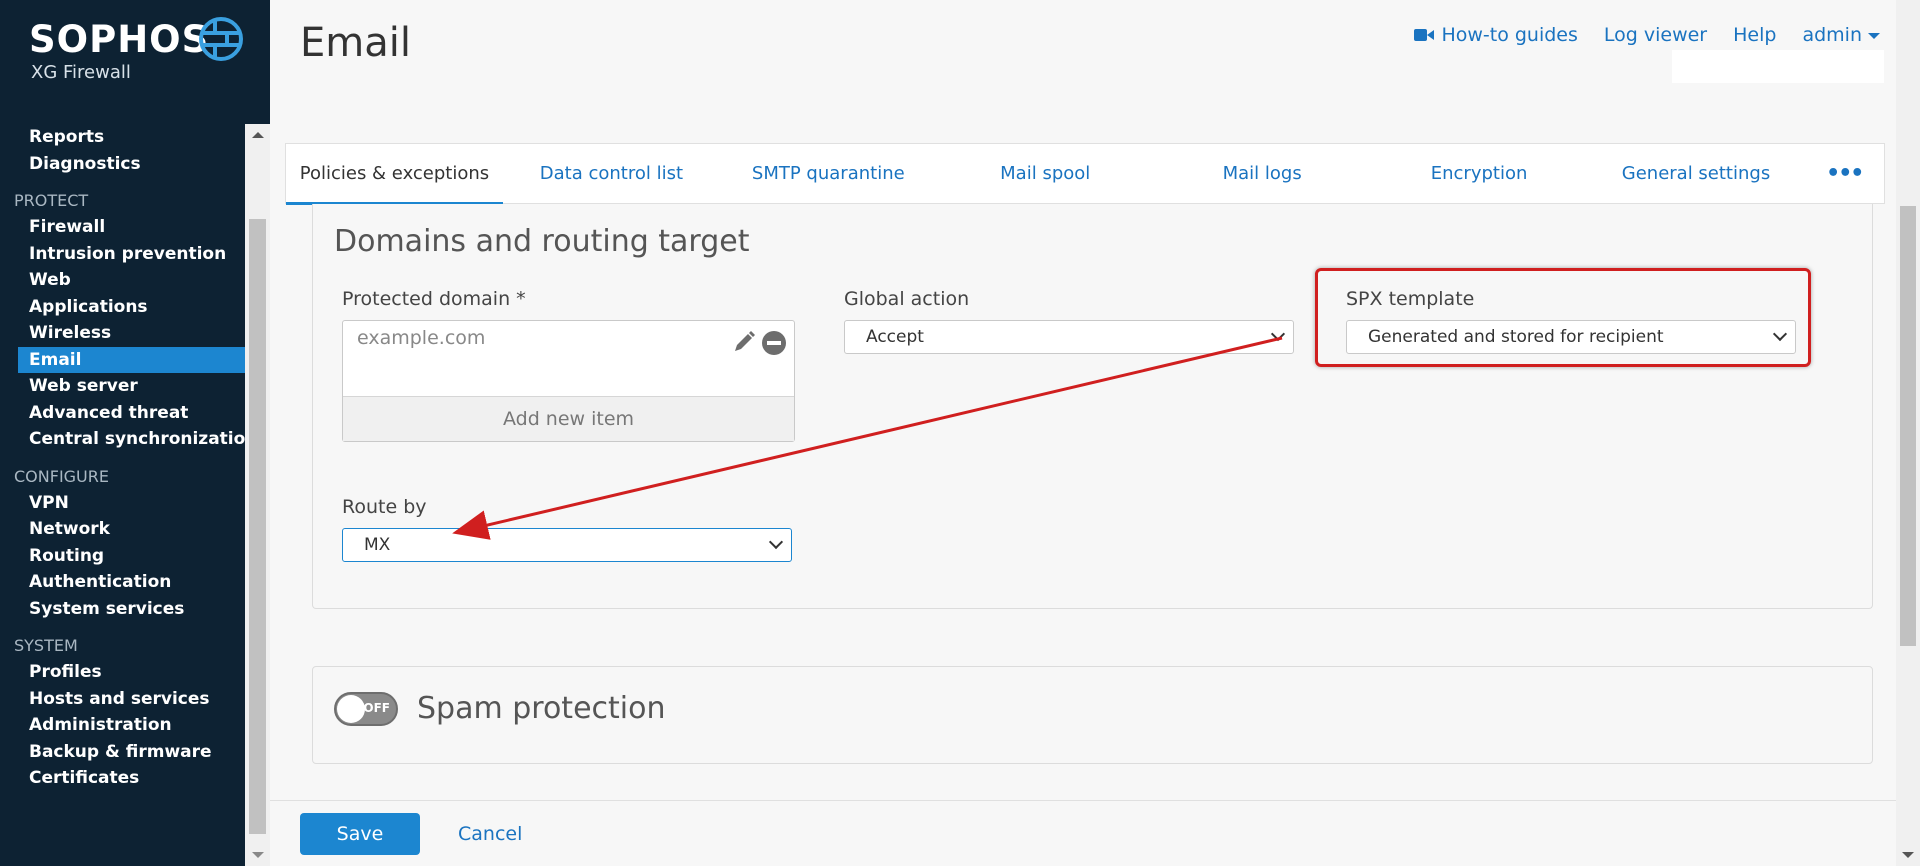  What do you see at coordinates (1069, 337) in the screenshot?
I see `global-action-select: Accept` at bounding box center [1069, 337].